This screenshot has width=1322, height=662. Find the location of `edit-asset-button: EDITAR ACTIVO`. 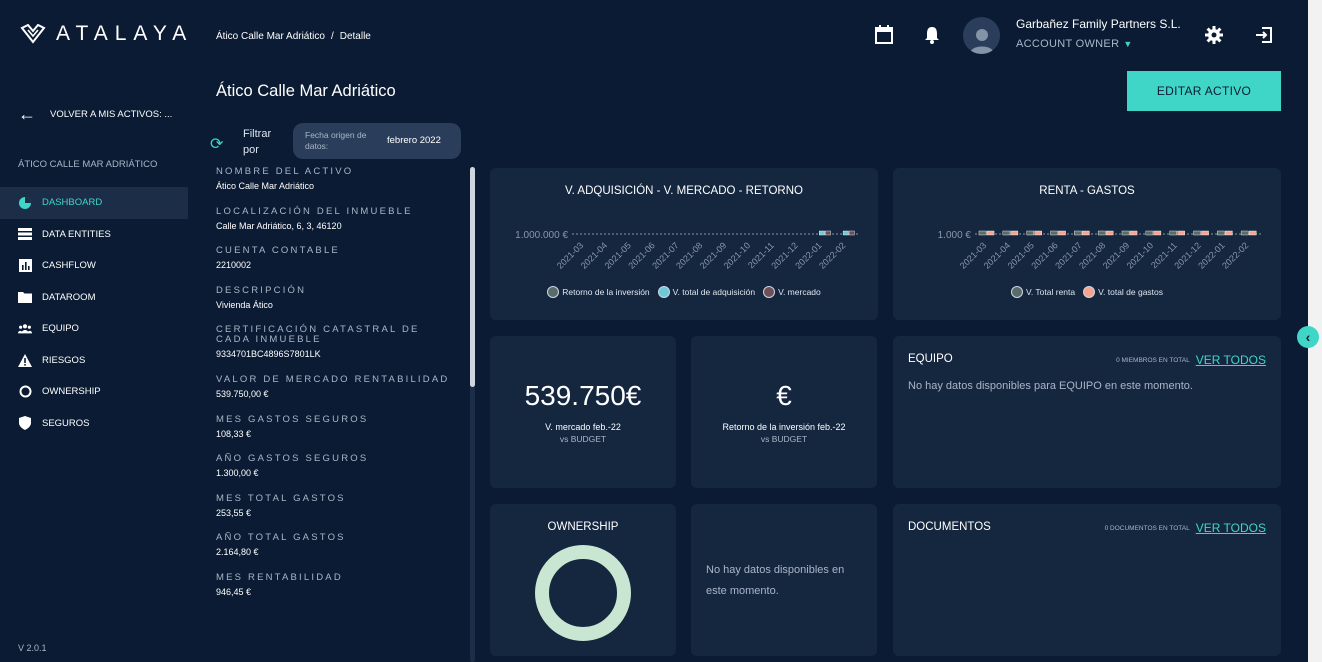

edit-asset-button: EDITAR ACTIVO is located at coordinates (1204, 91).